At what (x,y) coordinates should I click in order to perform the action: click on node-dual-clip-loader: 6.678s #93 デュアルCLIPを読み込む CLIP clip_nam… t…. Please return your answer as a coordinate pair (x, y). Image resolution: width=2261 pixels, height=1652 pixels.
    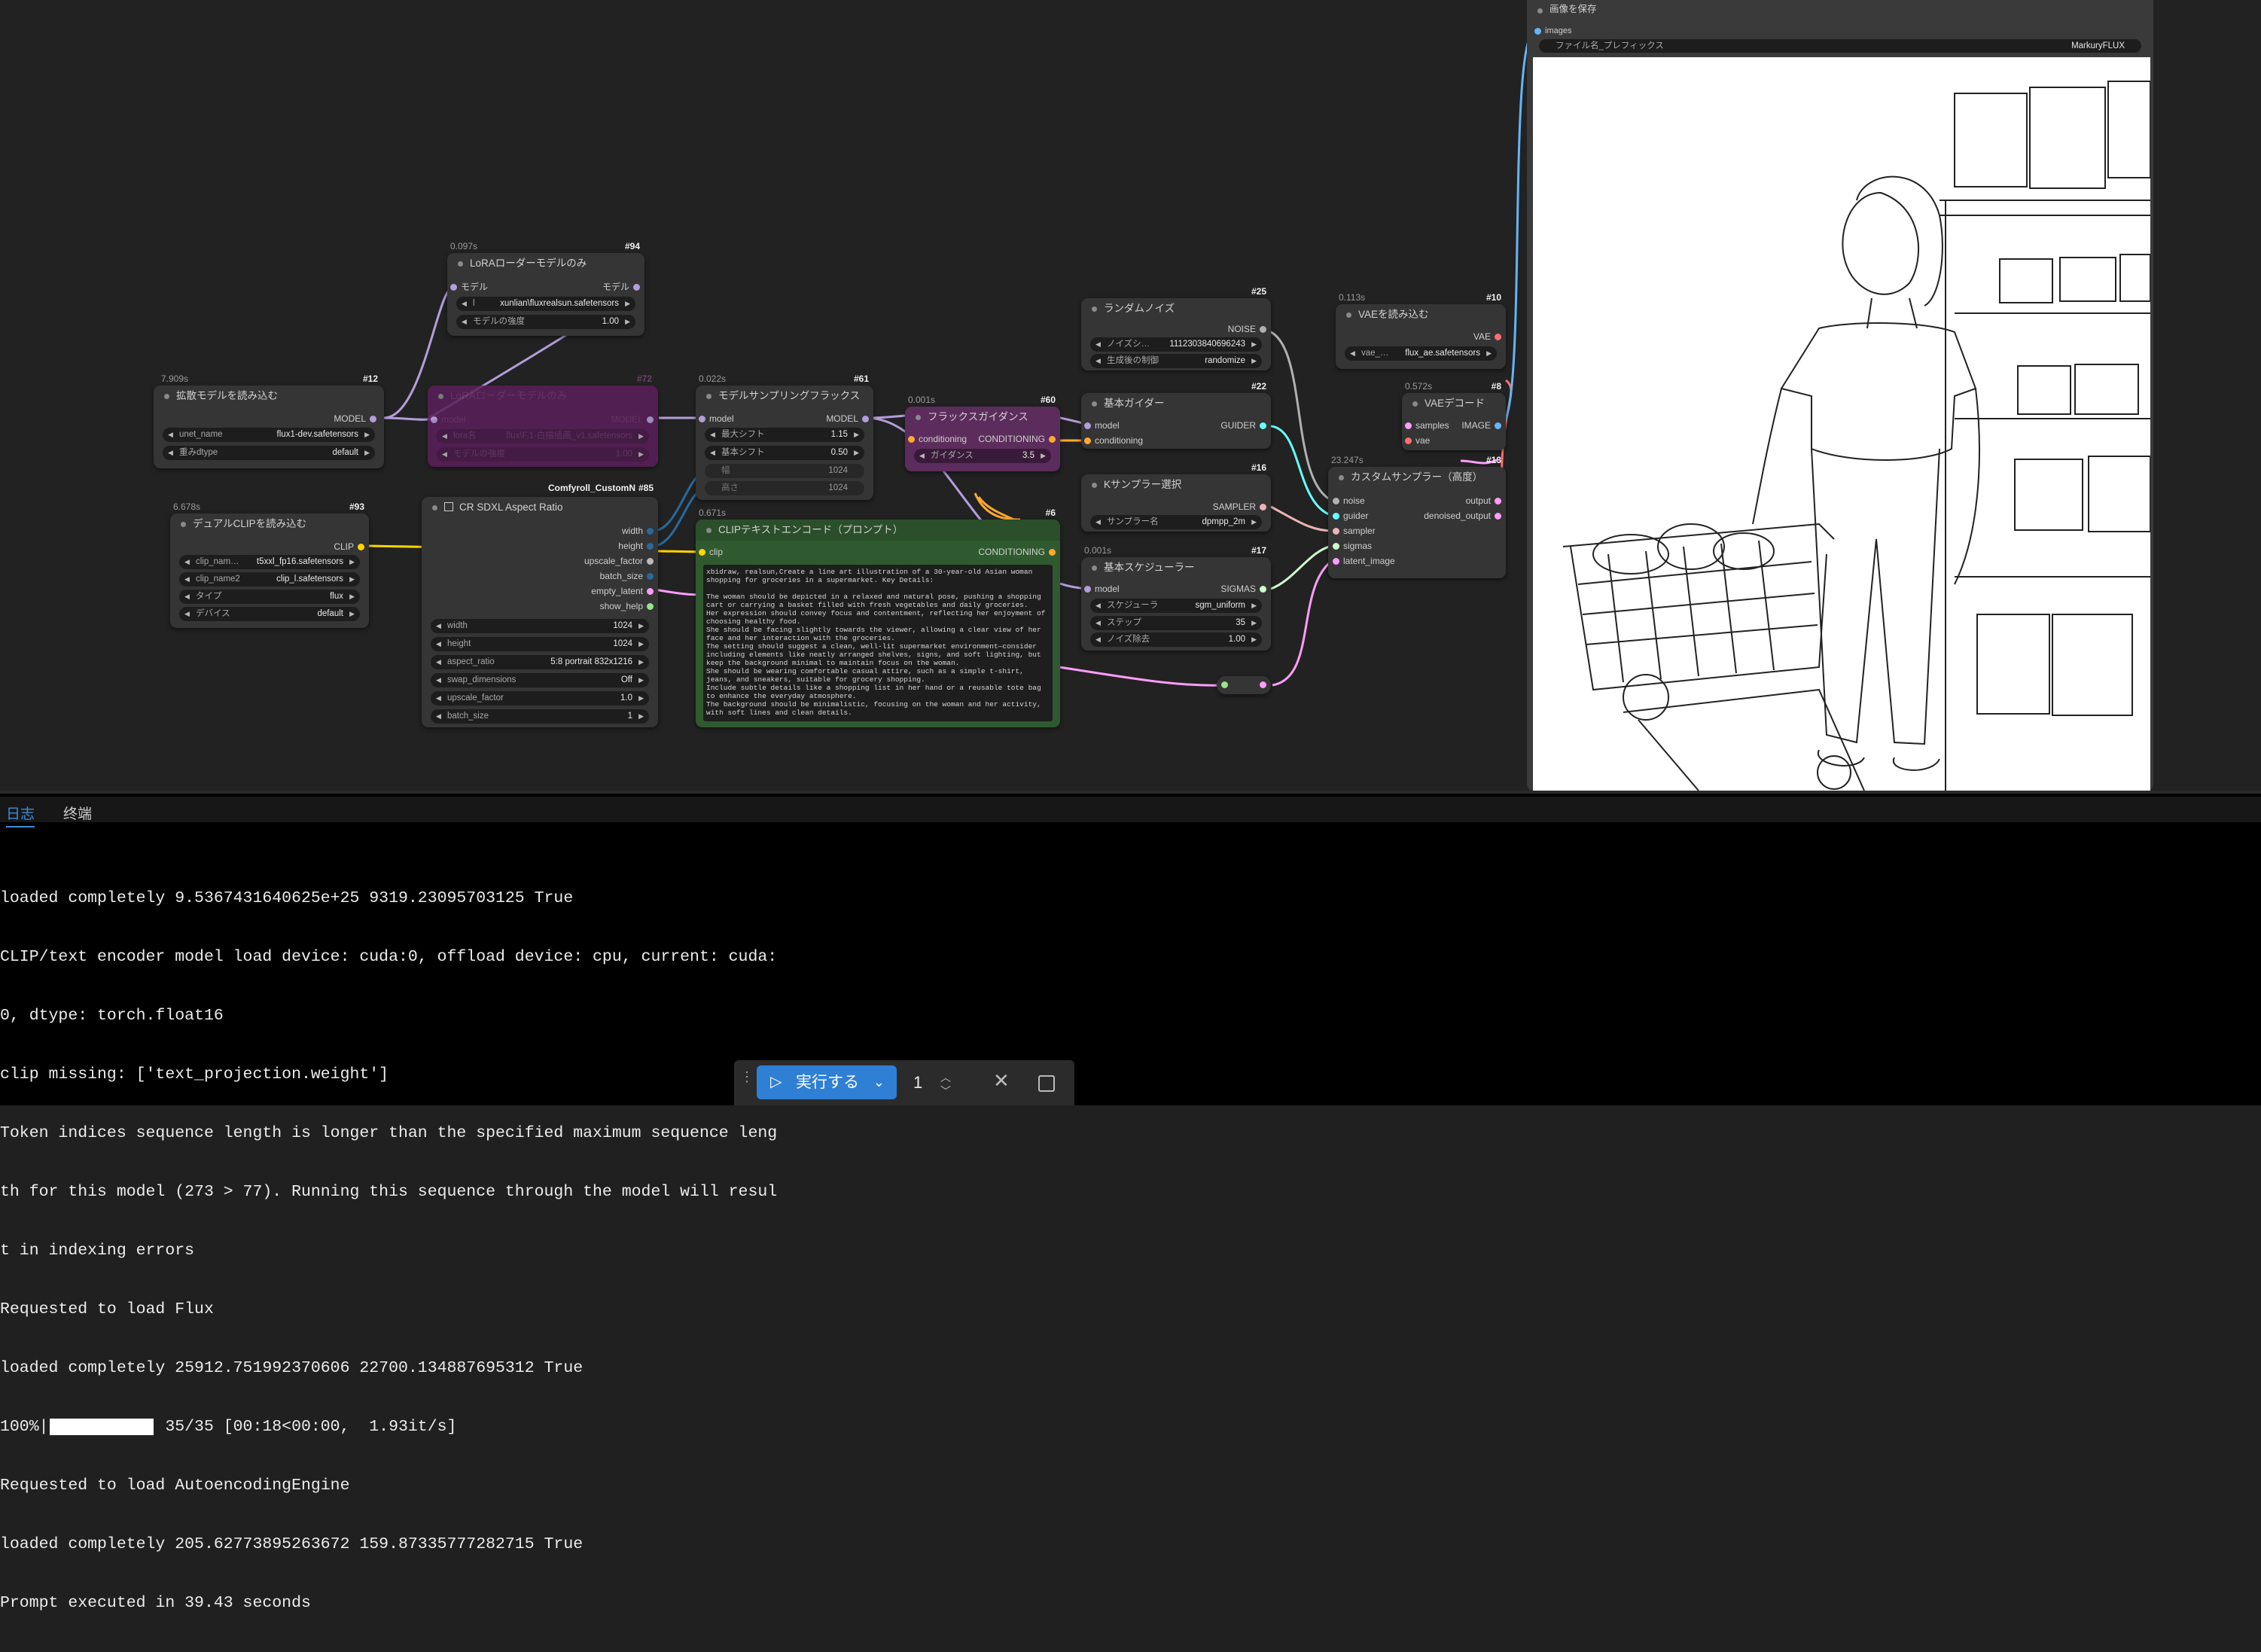
    Looking at the image, I should click on (269, 565).